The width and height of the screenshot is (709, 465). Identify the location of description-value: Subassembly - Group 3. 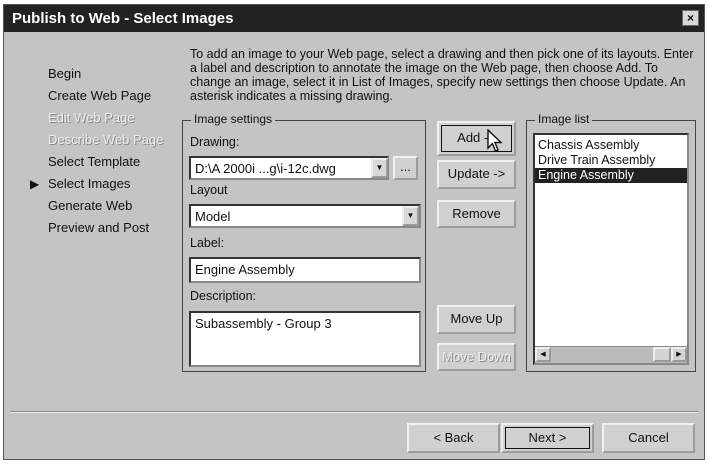
(263, 323).